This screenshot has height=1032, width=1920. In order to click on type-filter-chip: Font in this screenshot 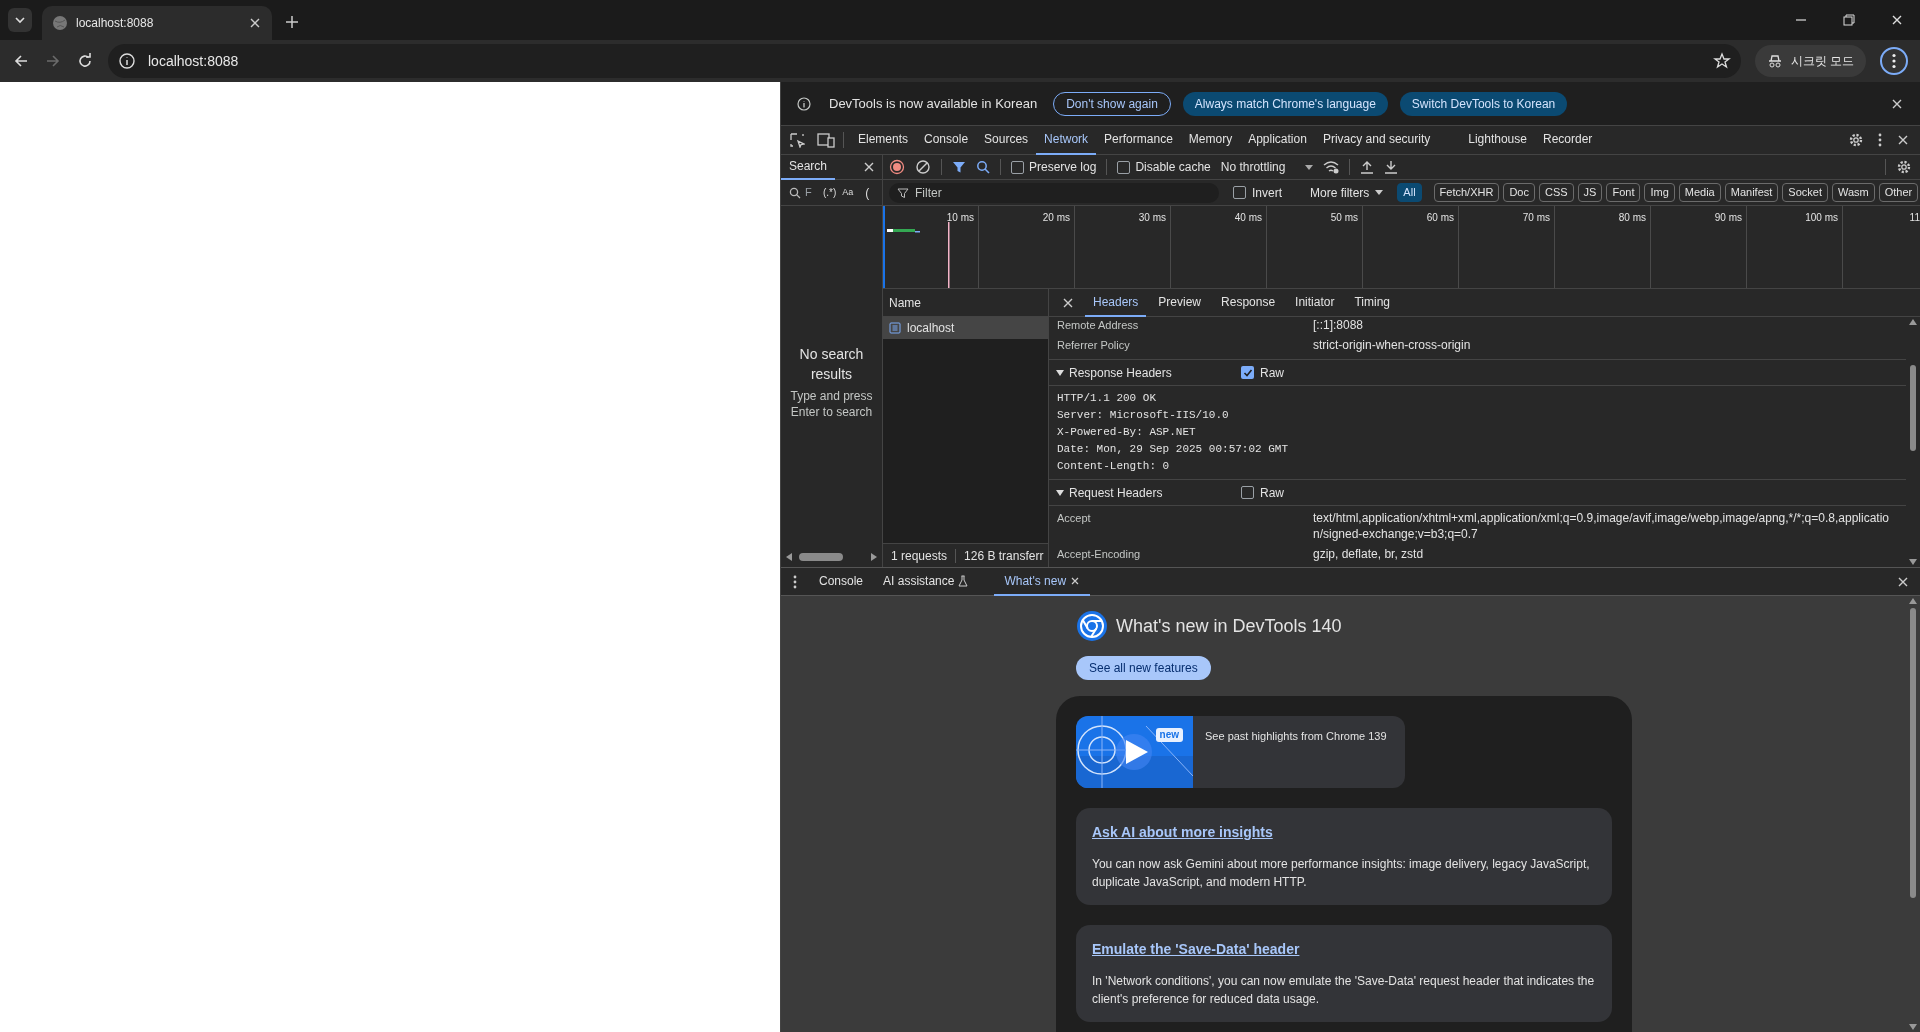, I will do `click(1623, 192)`.